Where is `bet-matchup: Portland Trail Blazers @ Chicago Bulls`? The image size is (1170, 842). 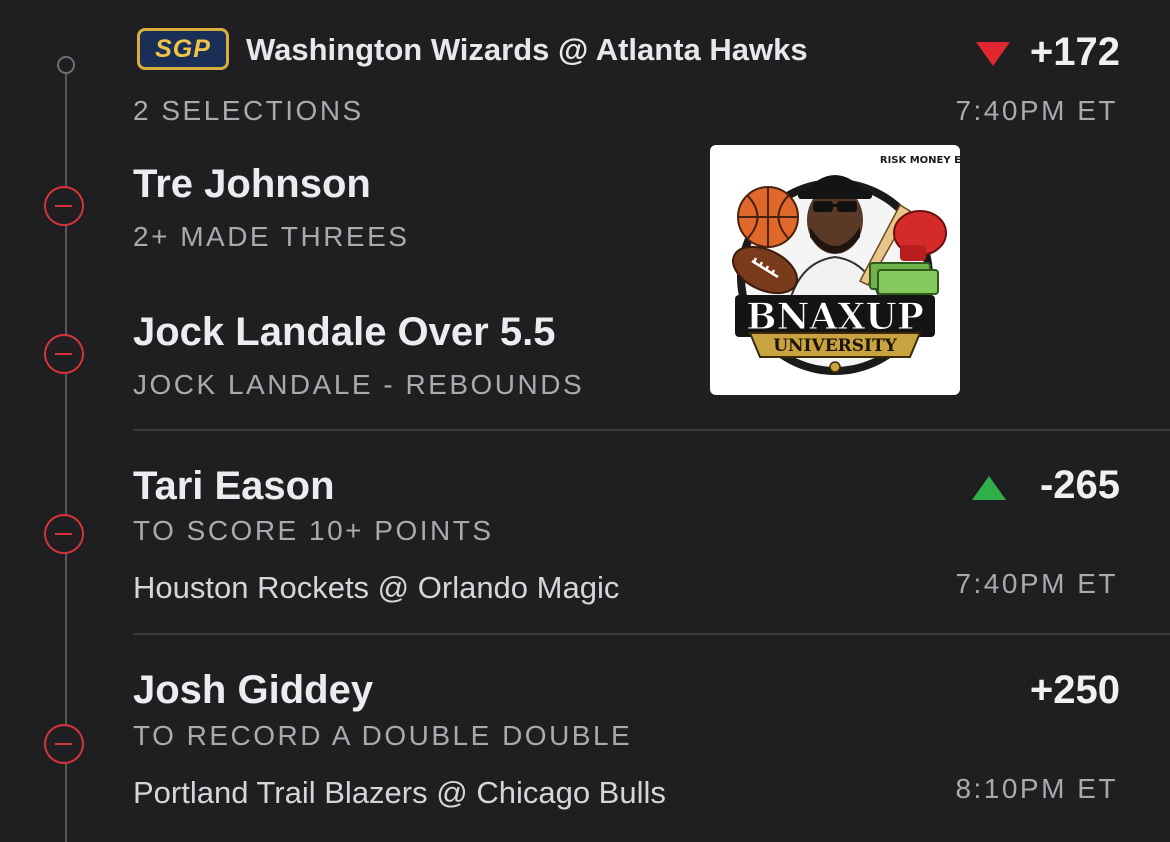
bet-matchup: Portland Trail Blazers @ Chicago Bulls is located at coordinates (399, 792).